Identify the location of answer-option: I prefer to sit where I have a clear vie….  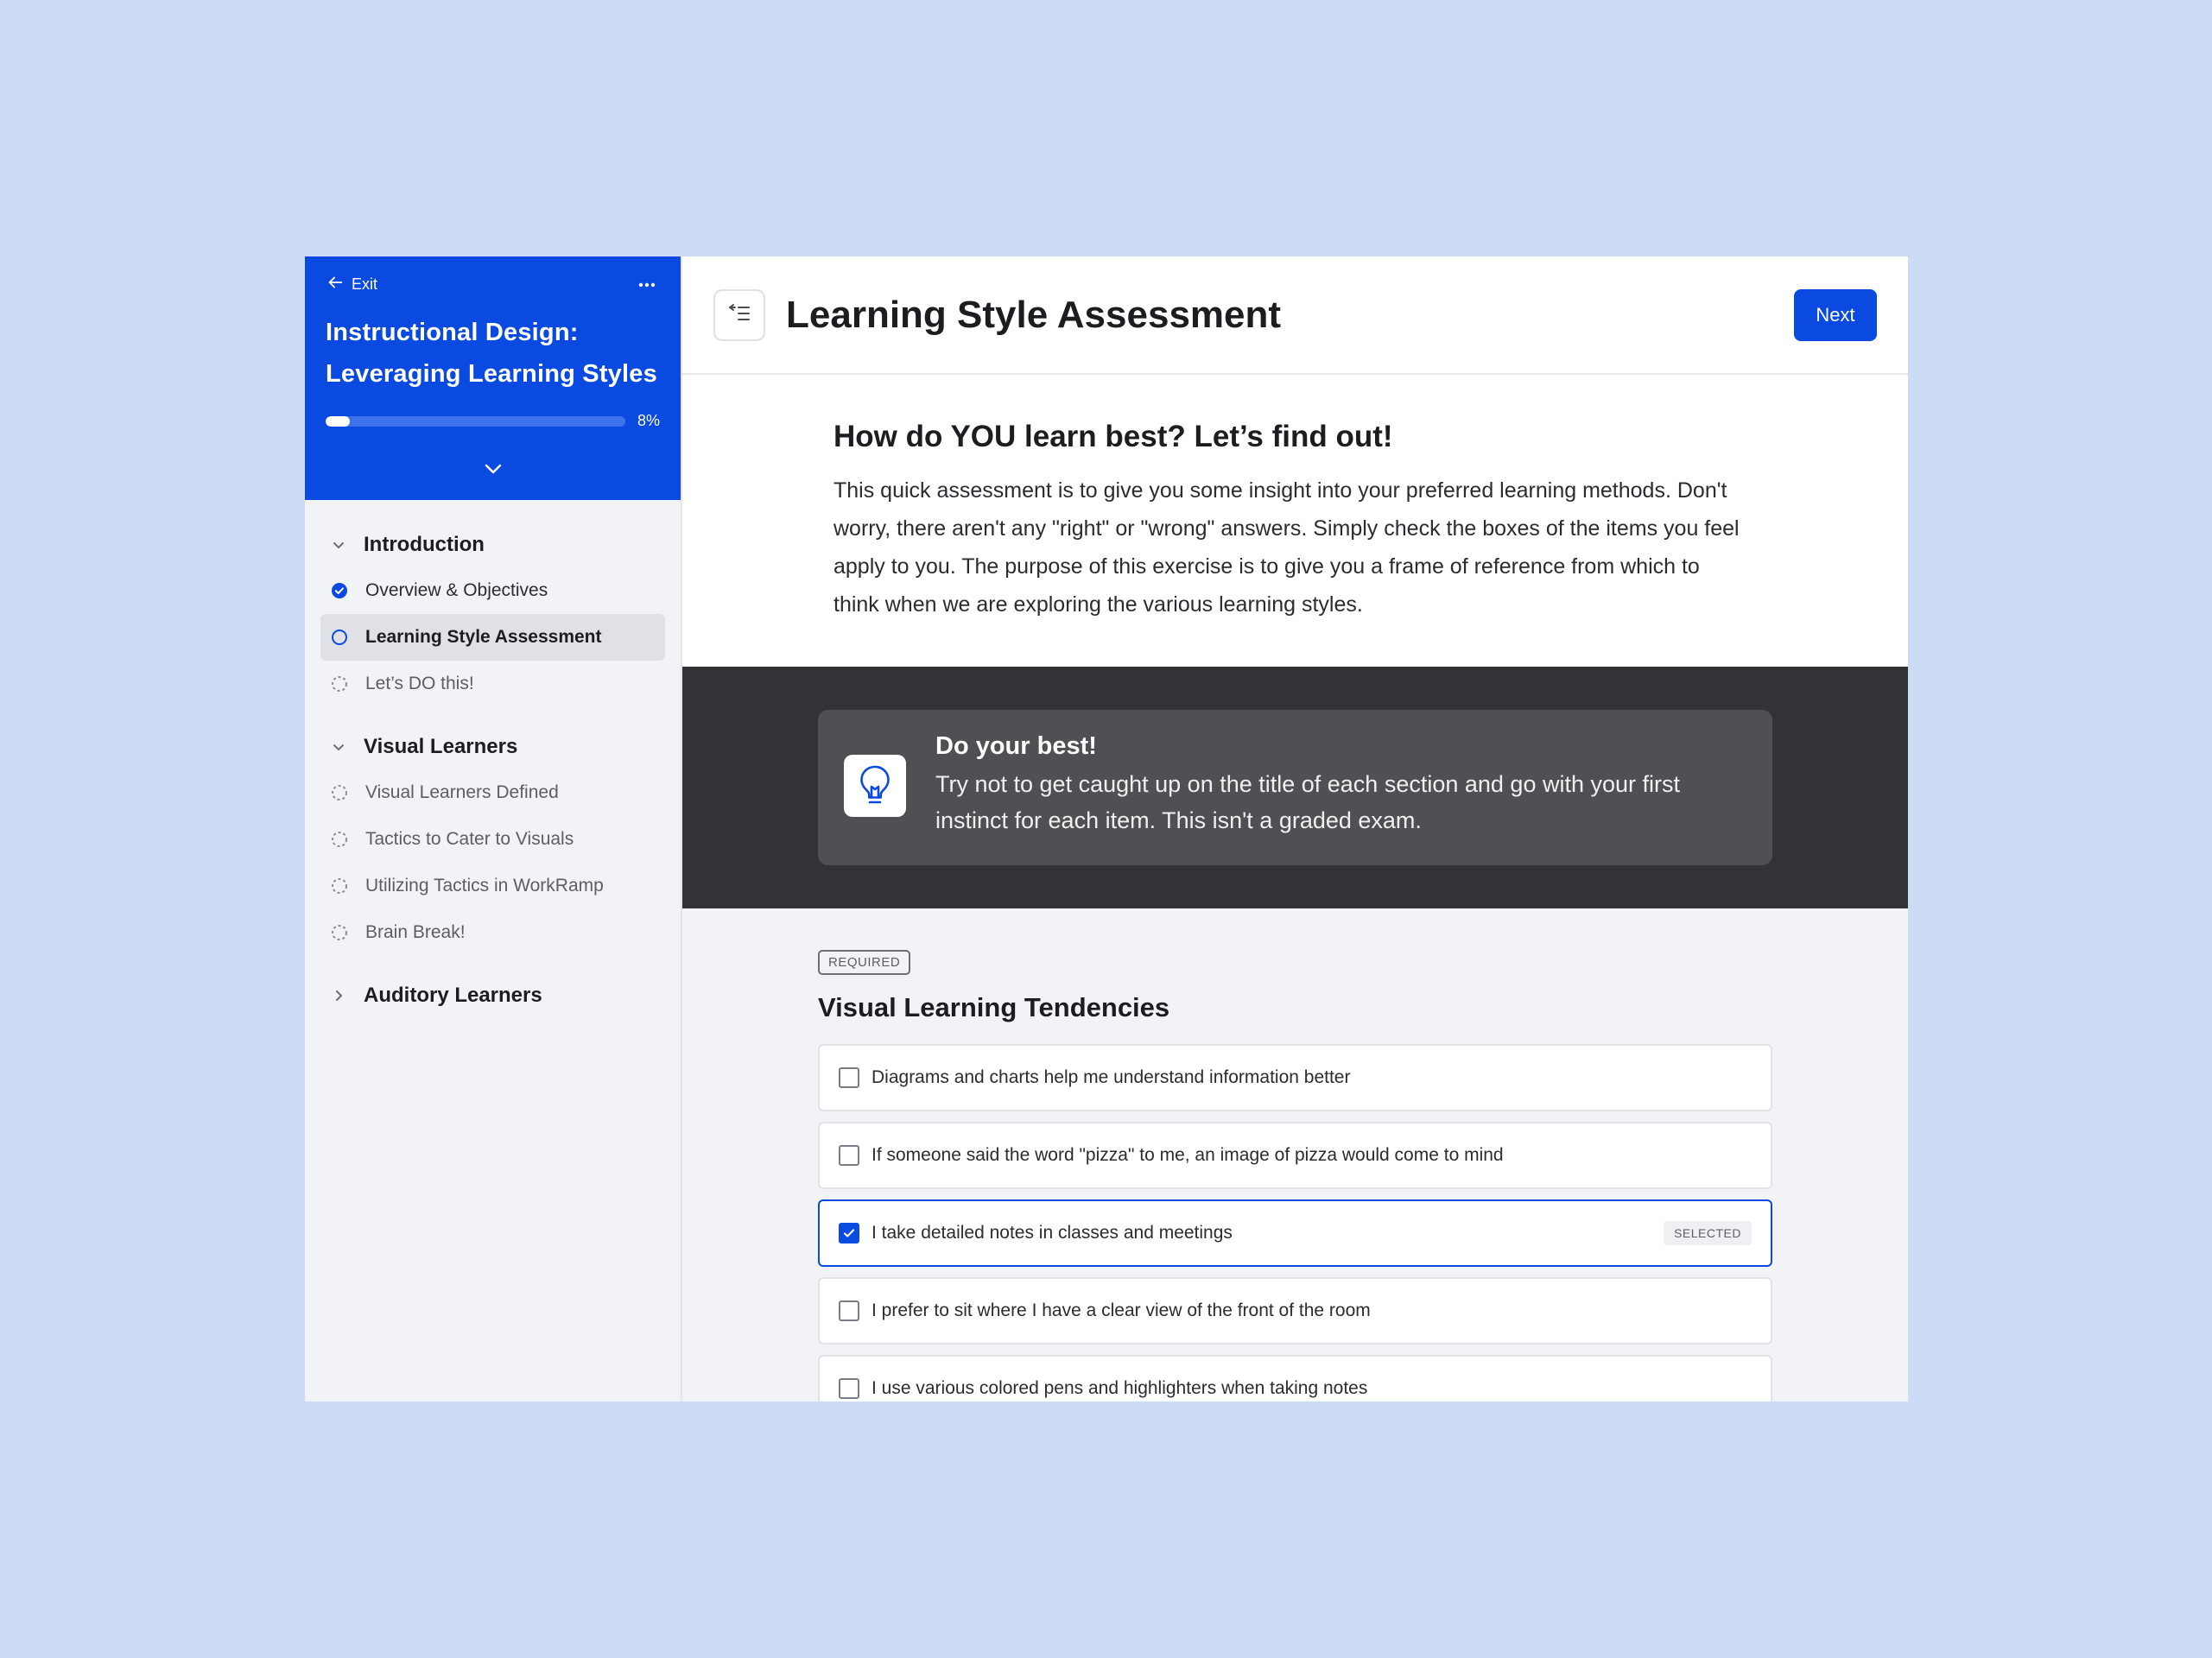
(1295, 1311).